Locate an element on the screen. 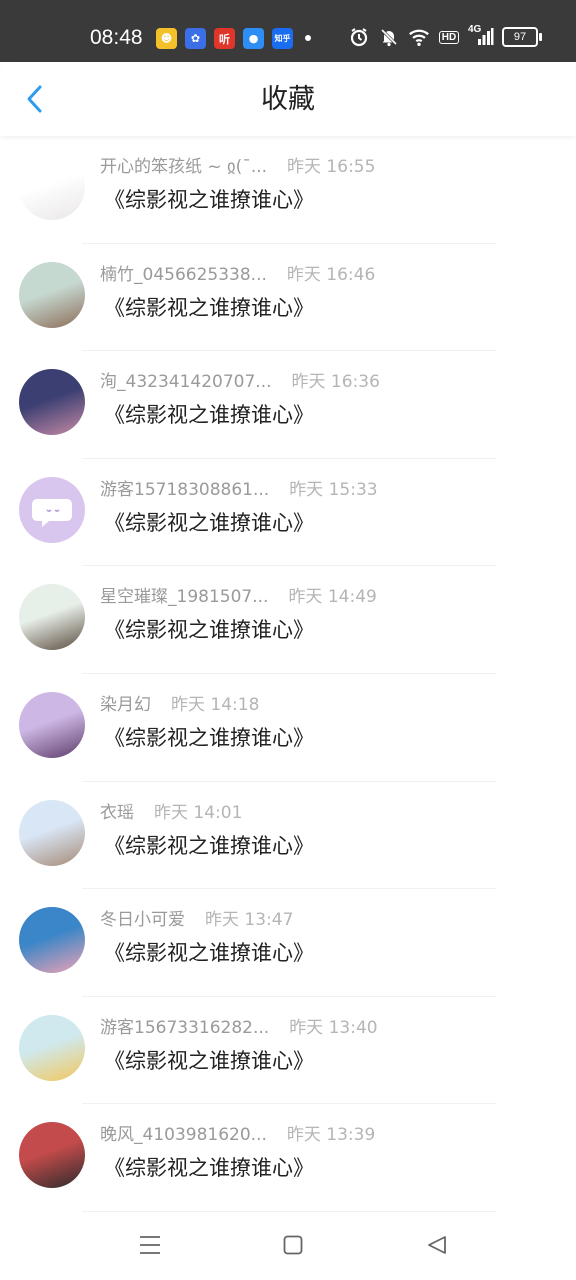 This screenshot has height=1280, width=576. item-meta: 楠竹_0456625338... 昨天 16:46 is located at coordinates (237, 275).